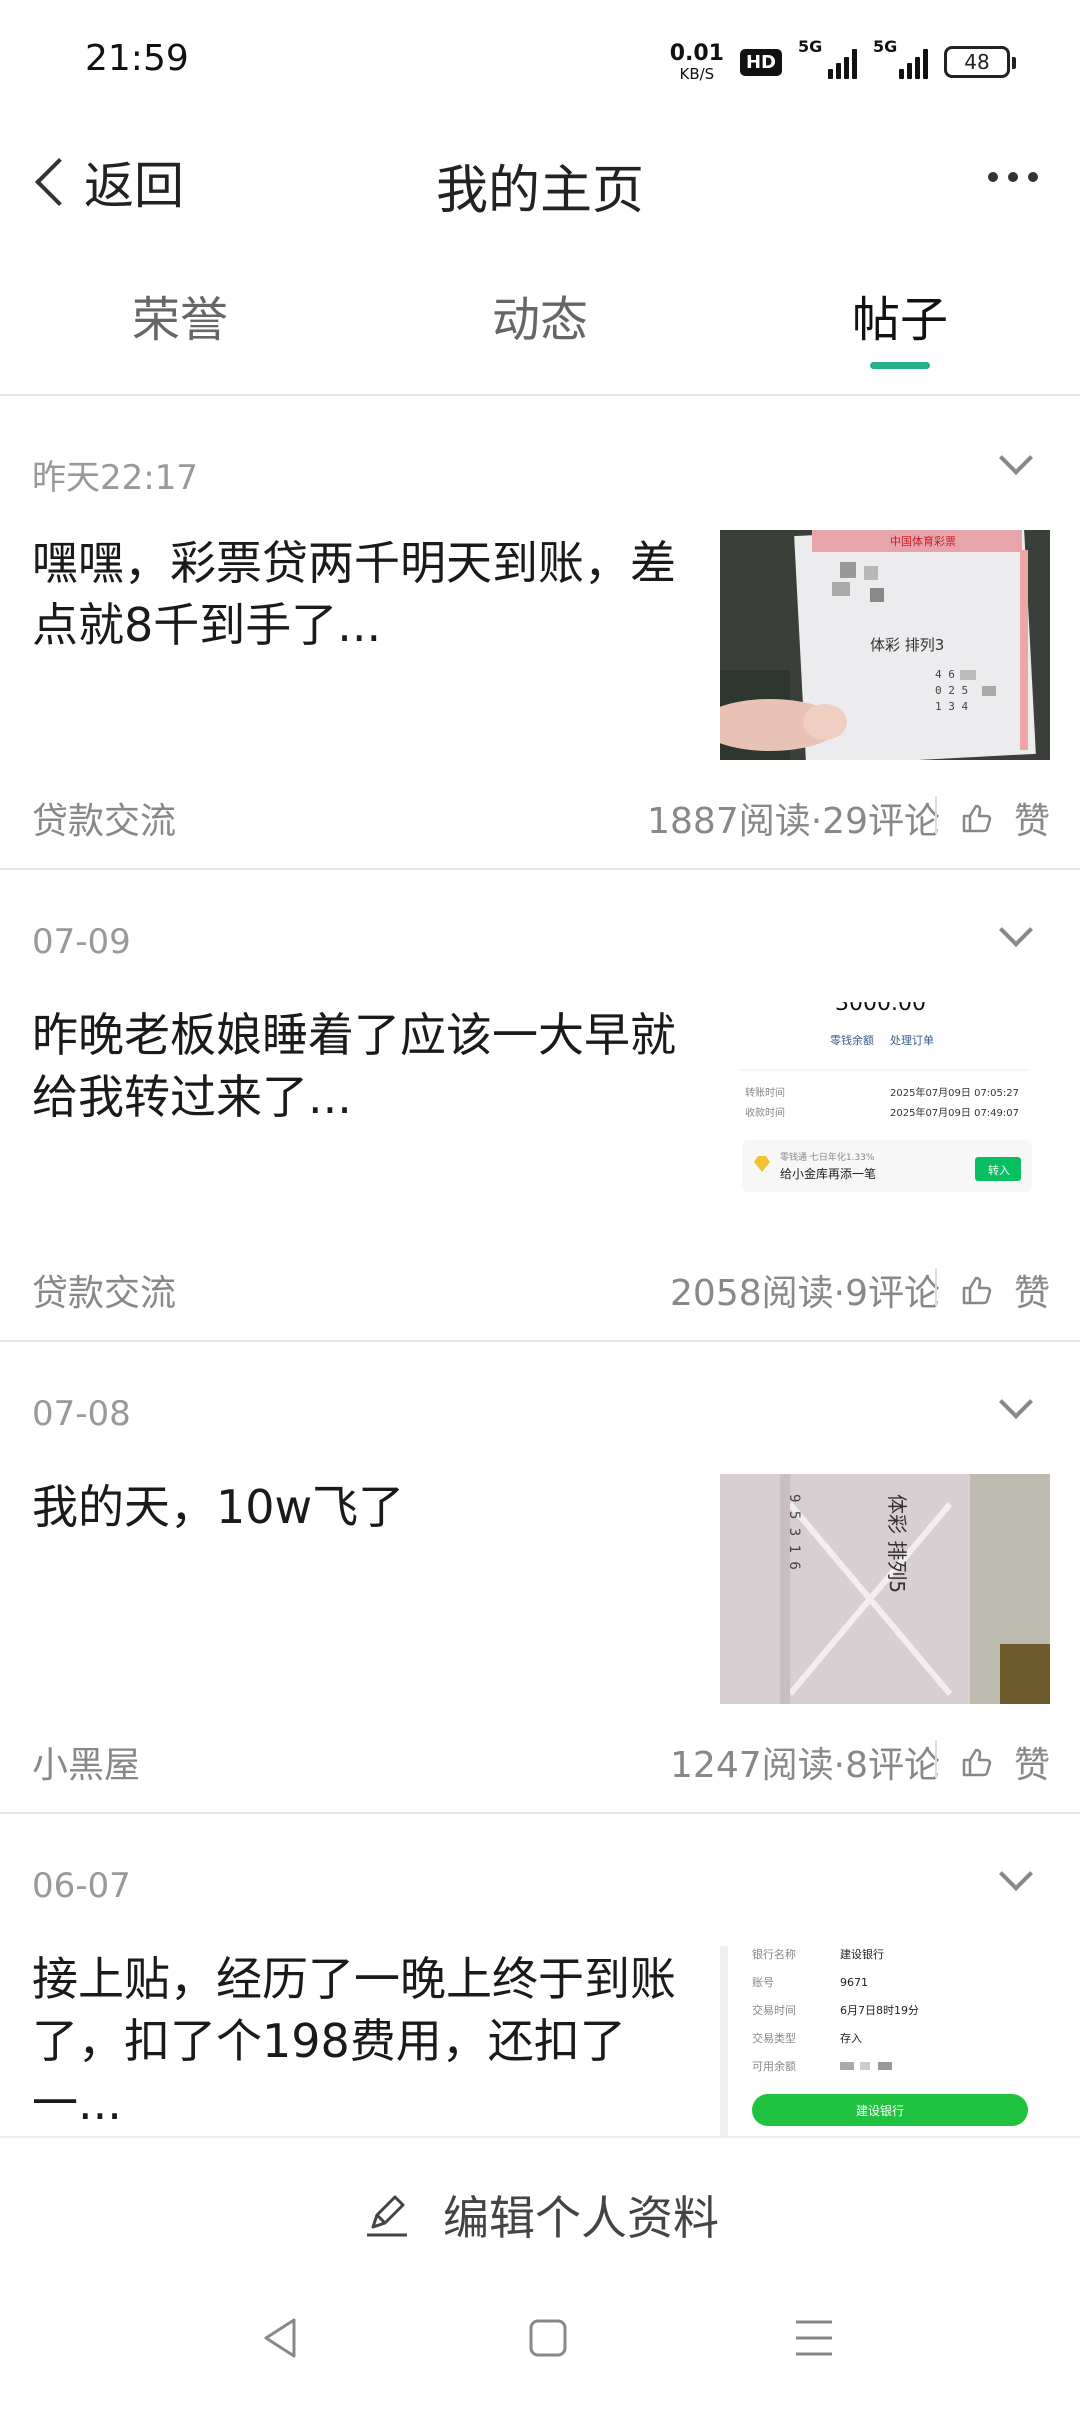 The image size is (1080, 2412). I want to click on net-speed-unit: KB/S, so click(697, 73).